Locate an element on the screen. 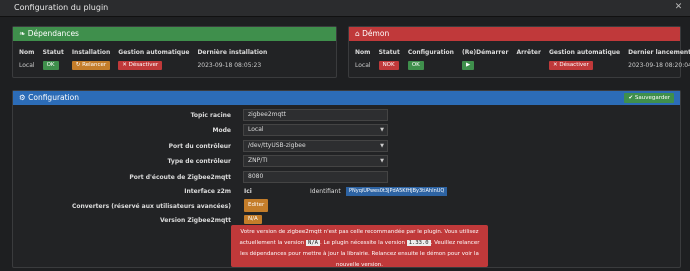  save-label: Sauvegarder is located at coordinates (652, 98).